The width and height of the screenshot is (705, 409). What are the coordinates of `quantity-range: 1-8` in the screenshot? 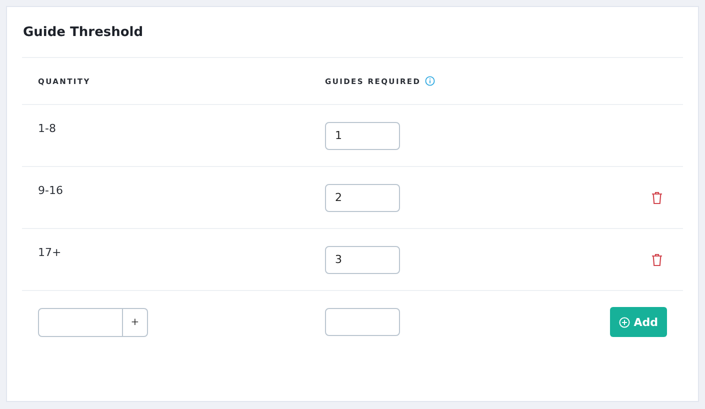 It's located at (47, 128).